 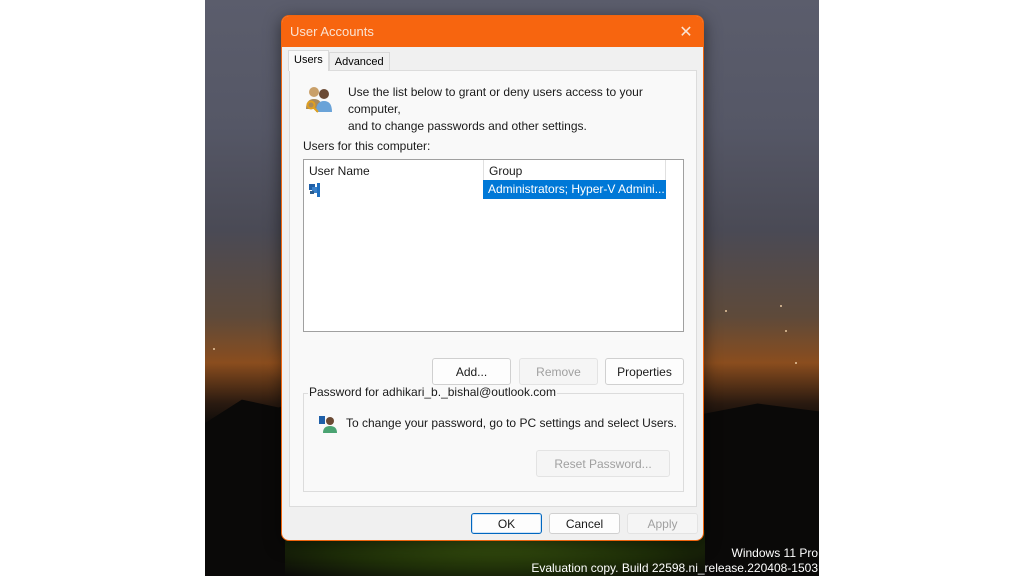 I want to click on users-keys-icon, so click(x=319, y=100).